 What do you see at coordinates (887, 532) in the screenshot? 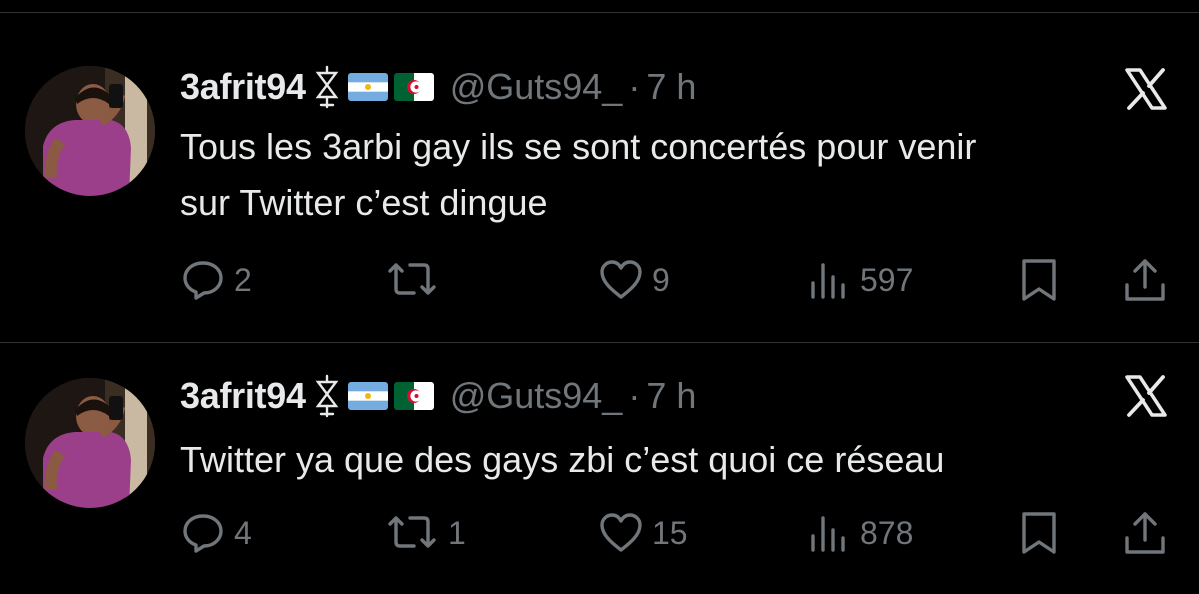
I see `views-count: 878` at bounding box center [887, 532].